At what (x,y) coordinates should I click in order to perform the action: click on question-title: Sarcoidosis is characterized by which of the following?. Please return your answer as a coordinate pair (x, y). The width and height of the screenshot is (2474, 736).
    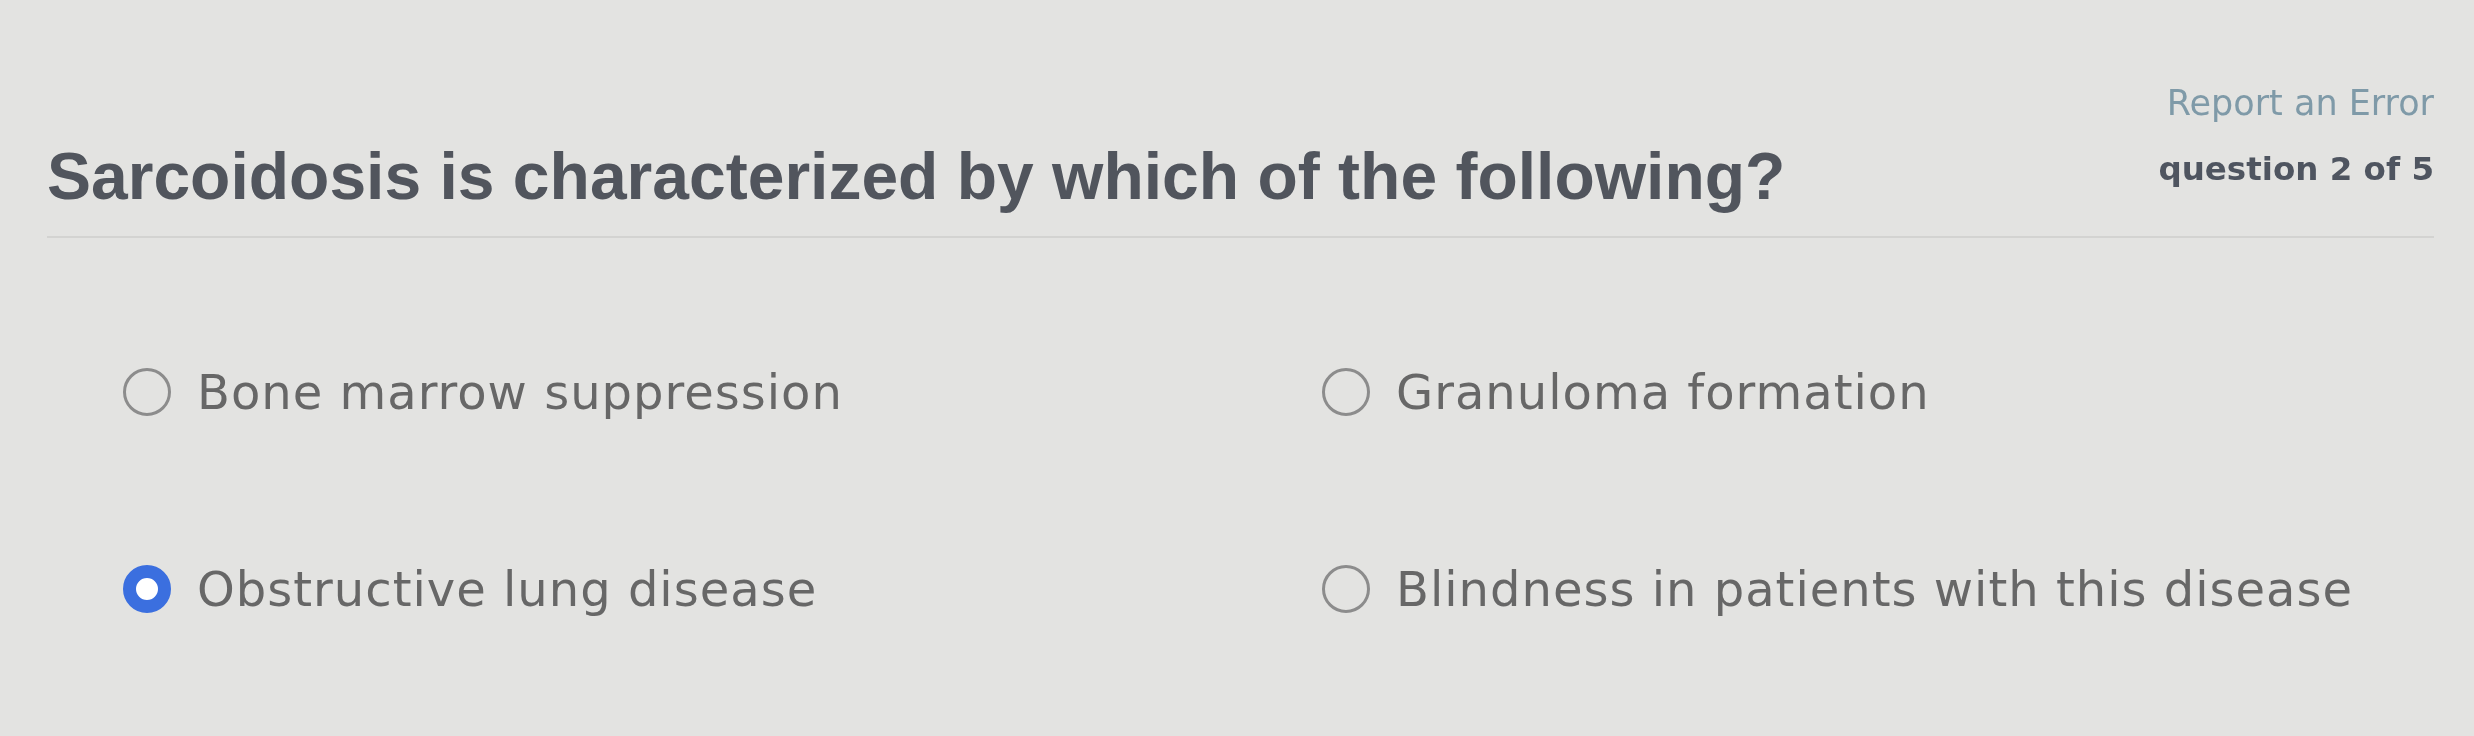
    Looking at the image, I should click on (916, 176).